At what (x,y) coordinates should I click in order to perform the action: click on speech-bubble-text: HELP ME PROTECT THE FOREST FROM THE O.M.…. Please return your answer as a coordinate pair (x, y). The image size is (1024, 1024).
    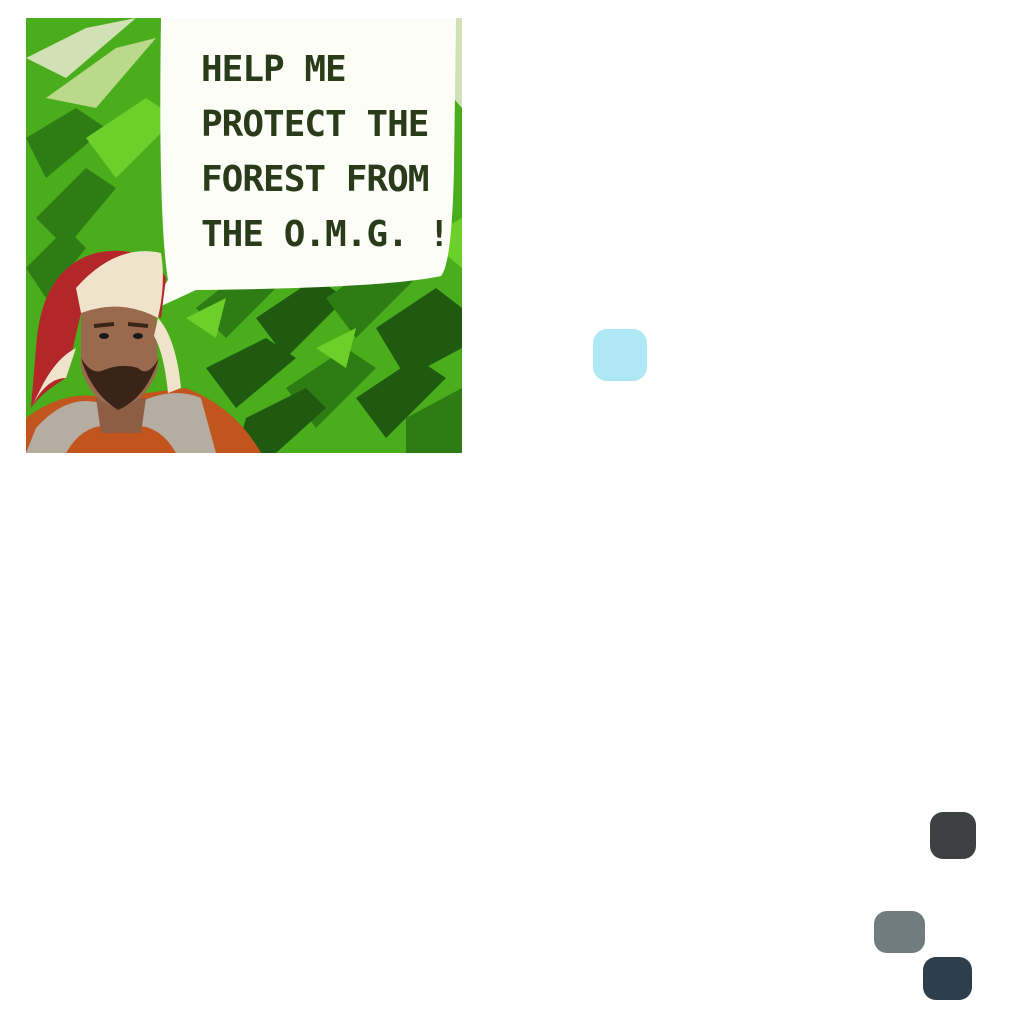
    Looking at the image, I should click on (325, 152).